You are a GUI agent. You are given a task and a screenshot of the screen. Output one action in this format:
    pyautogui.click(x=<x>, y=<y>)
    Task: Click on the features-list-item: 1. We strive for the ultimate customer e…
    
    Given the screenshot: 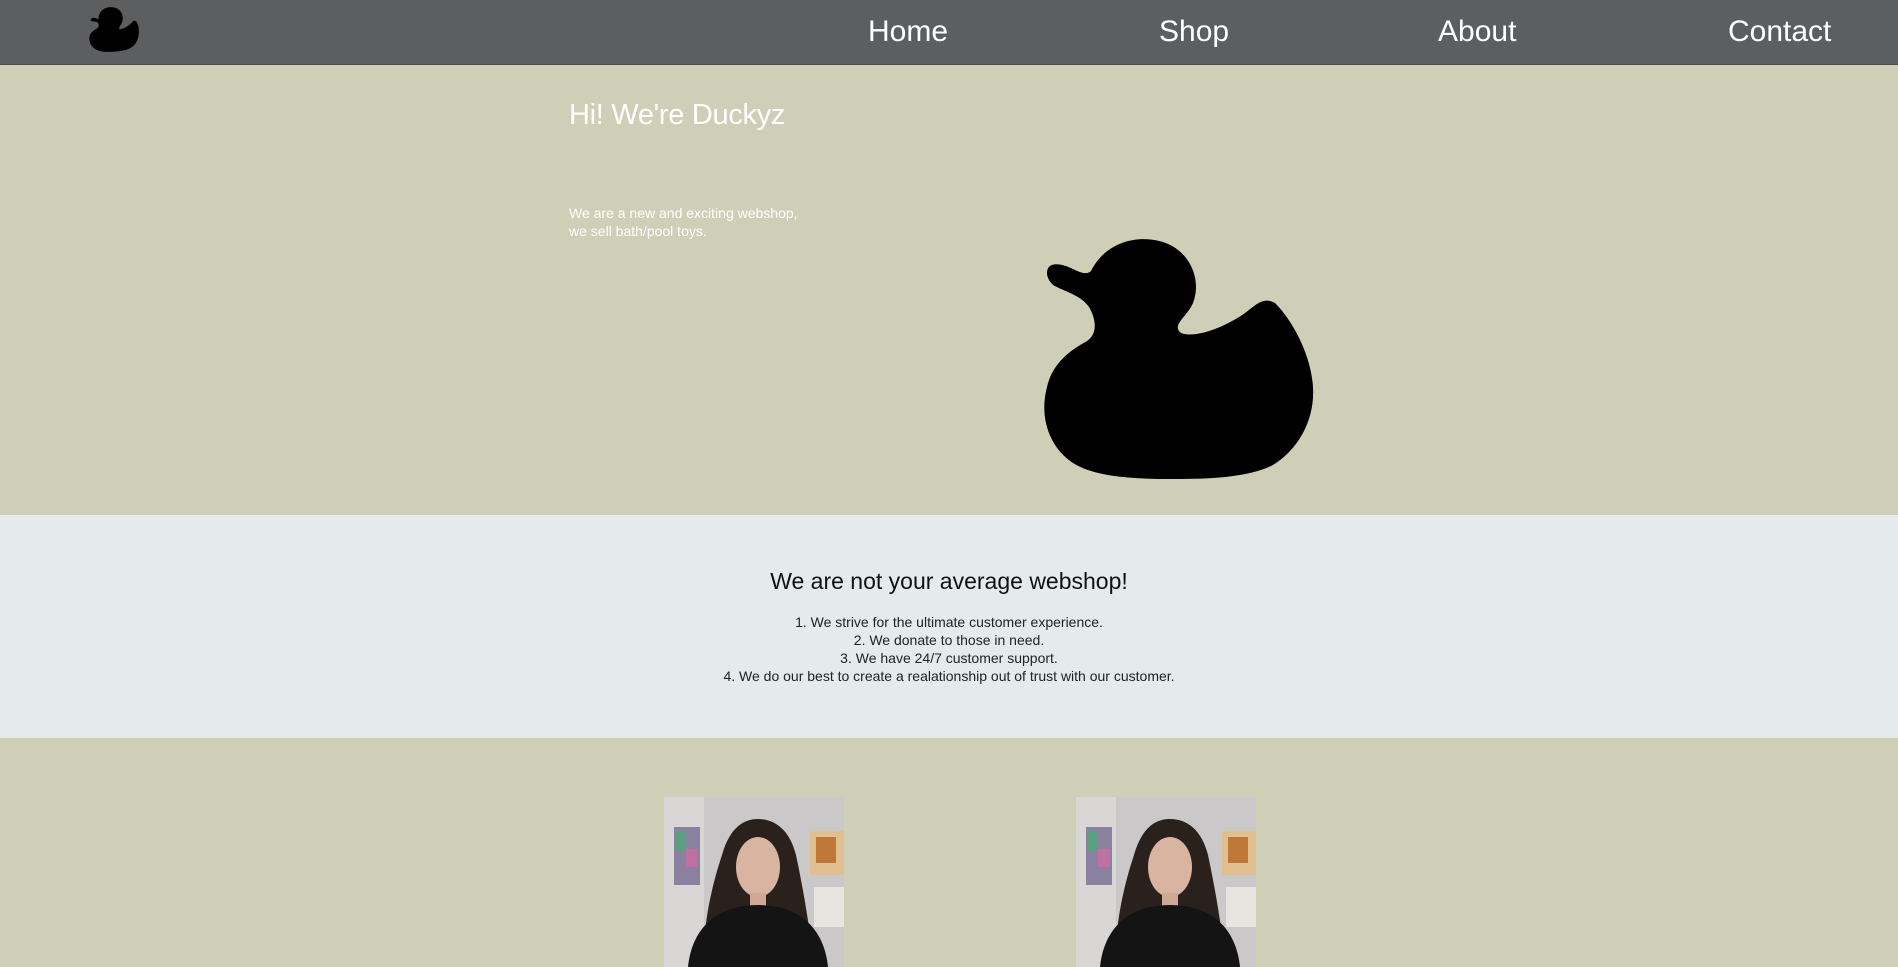 What is the action you would take?
    pyautogui.click(x=949, y=622)
    